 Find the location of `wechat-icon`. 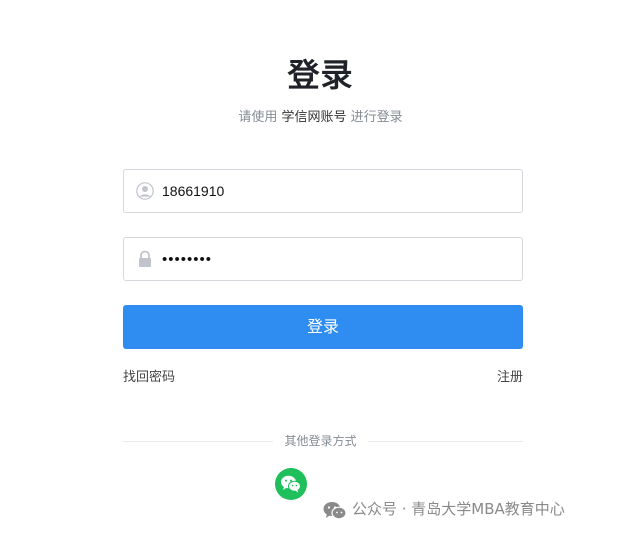

wechat-icon is located at coordinates (291, 484).